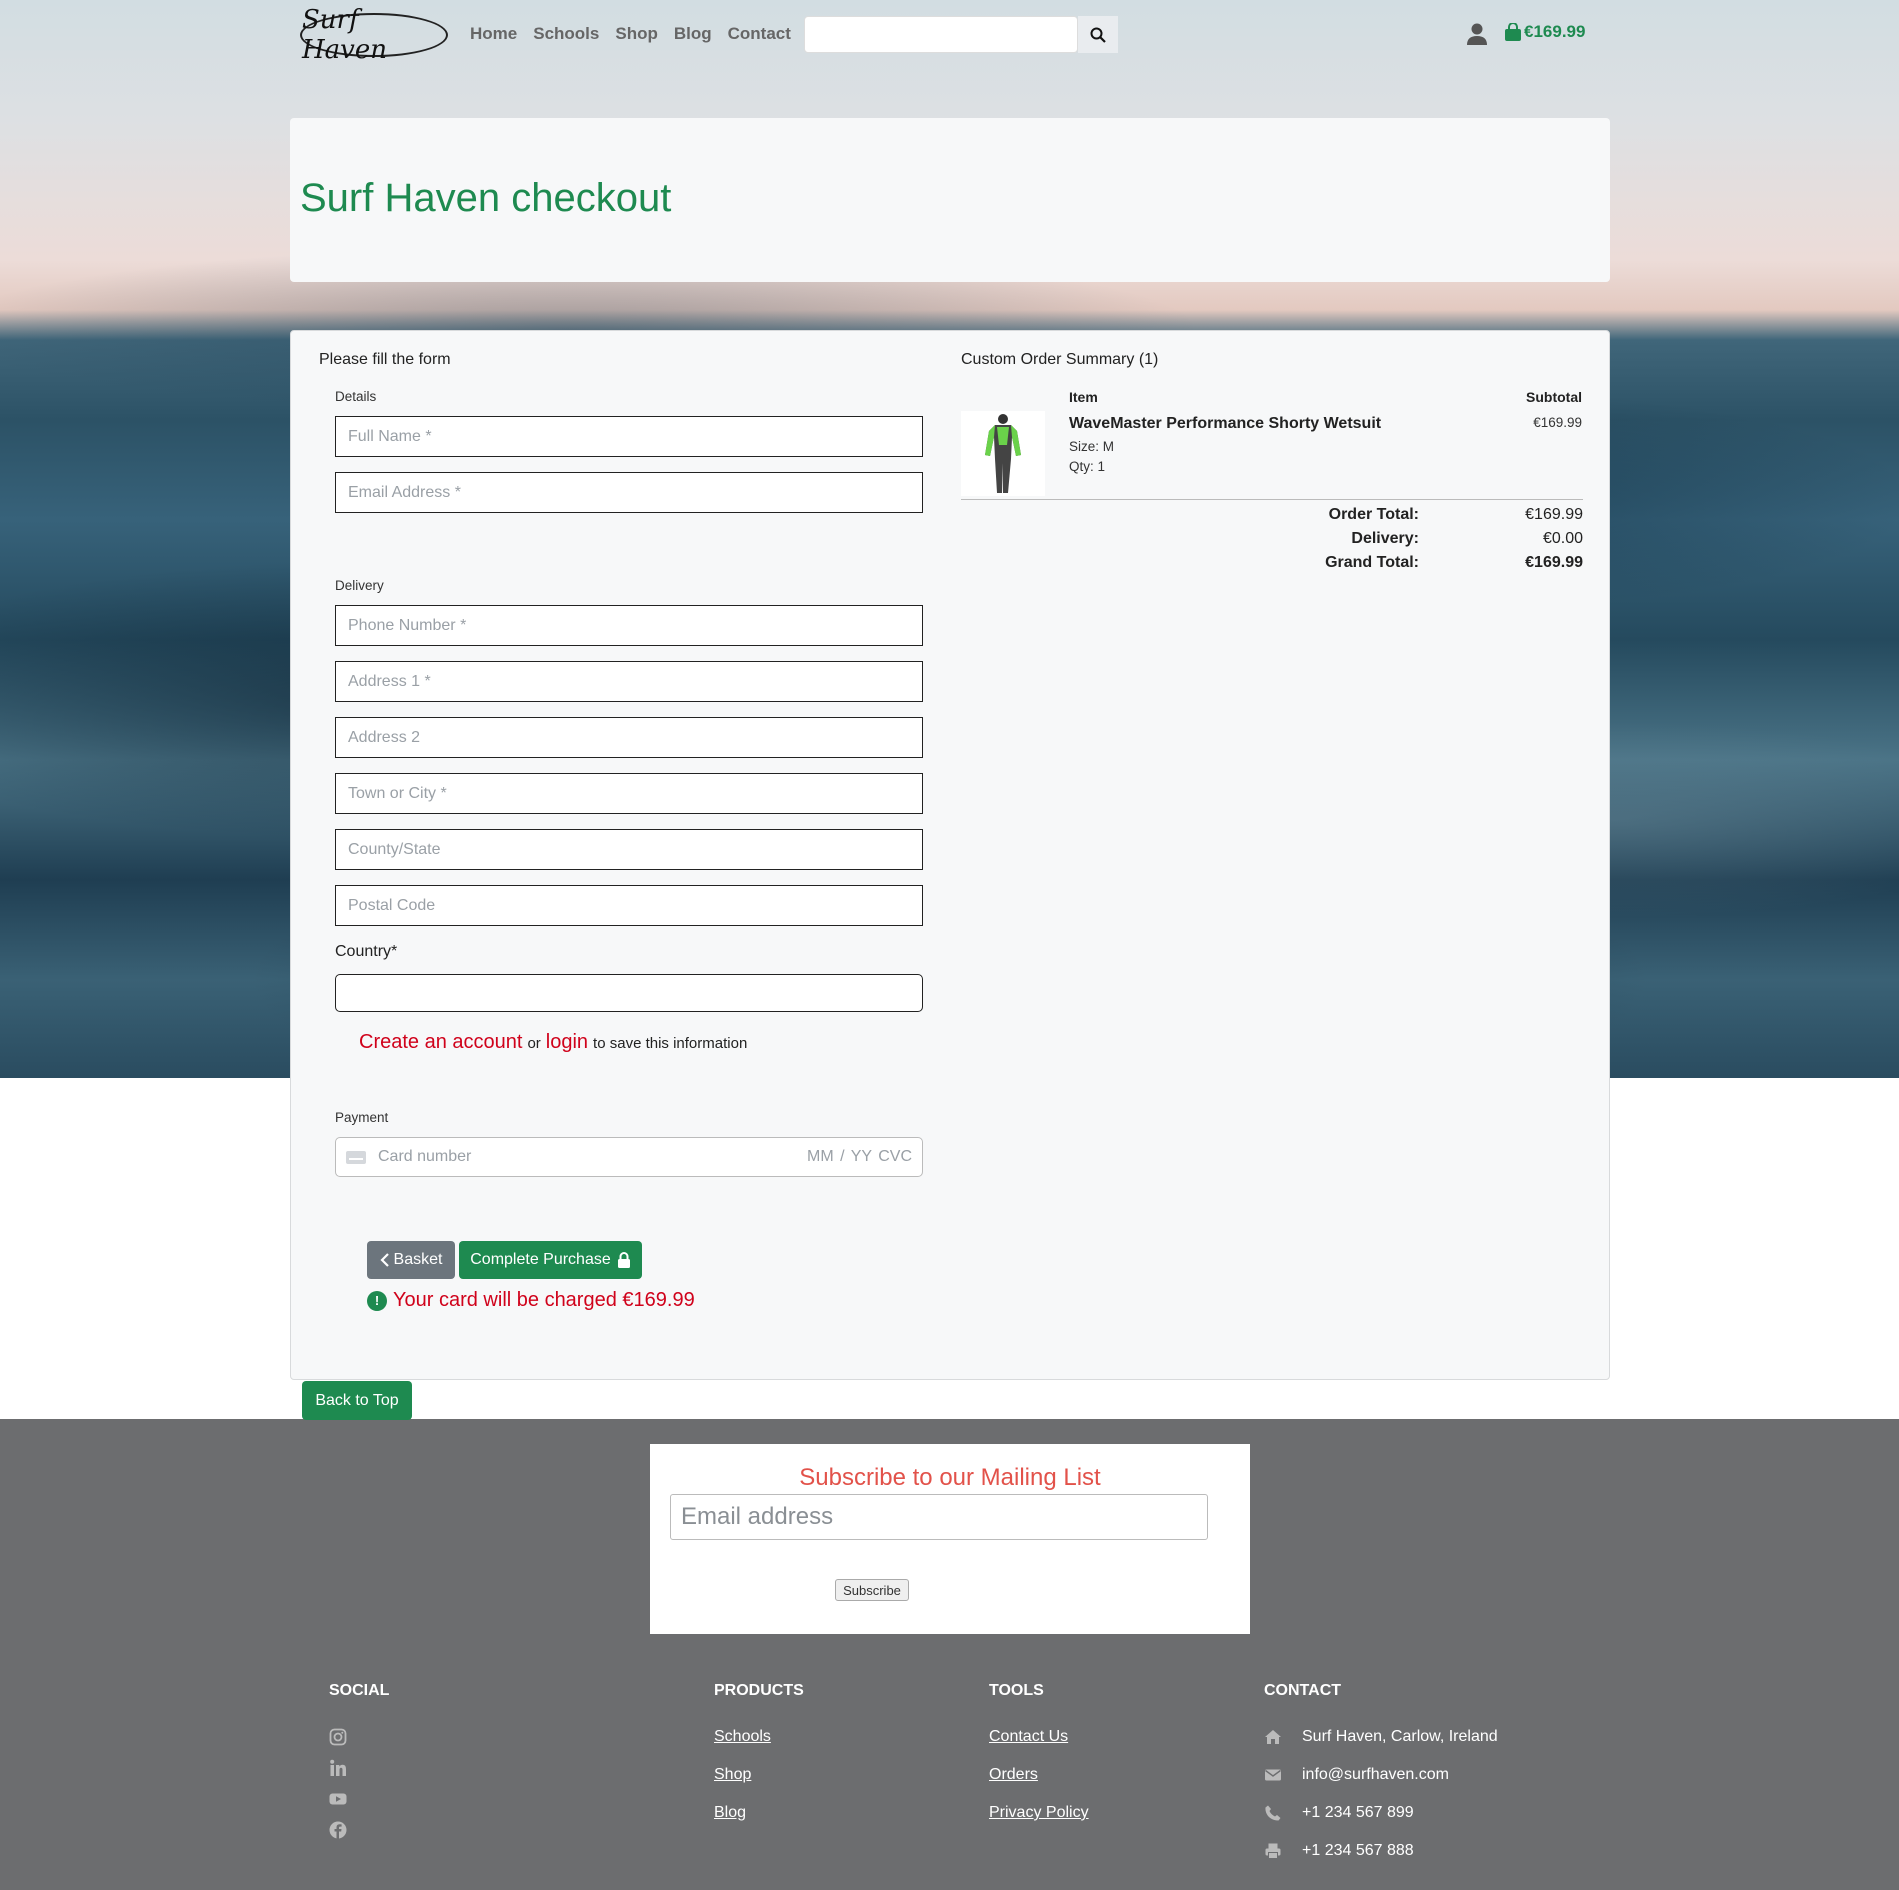 The width and height of the screenshot is (1899, 1890). I want to click on order-total-label: Order Total:, so click(1373, 514).